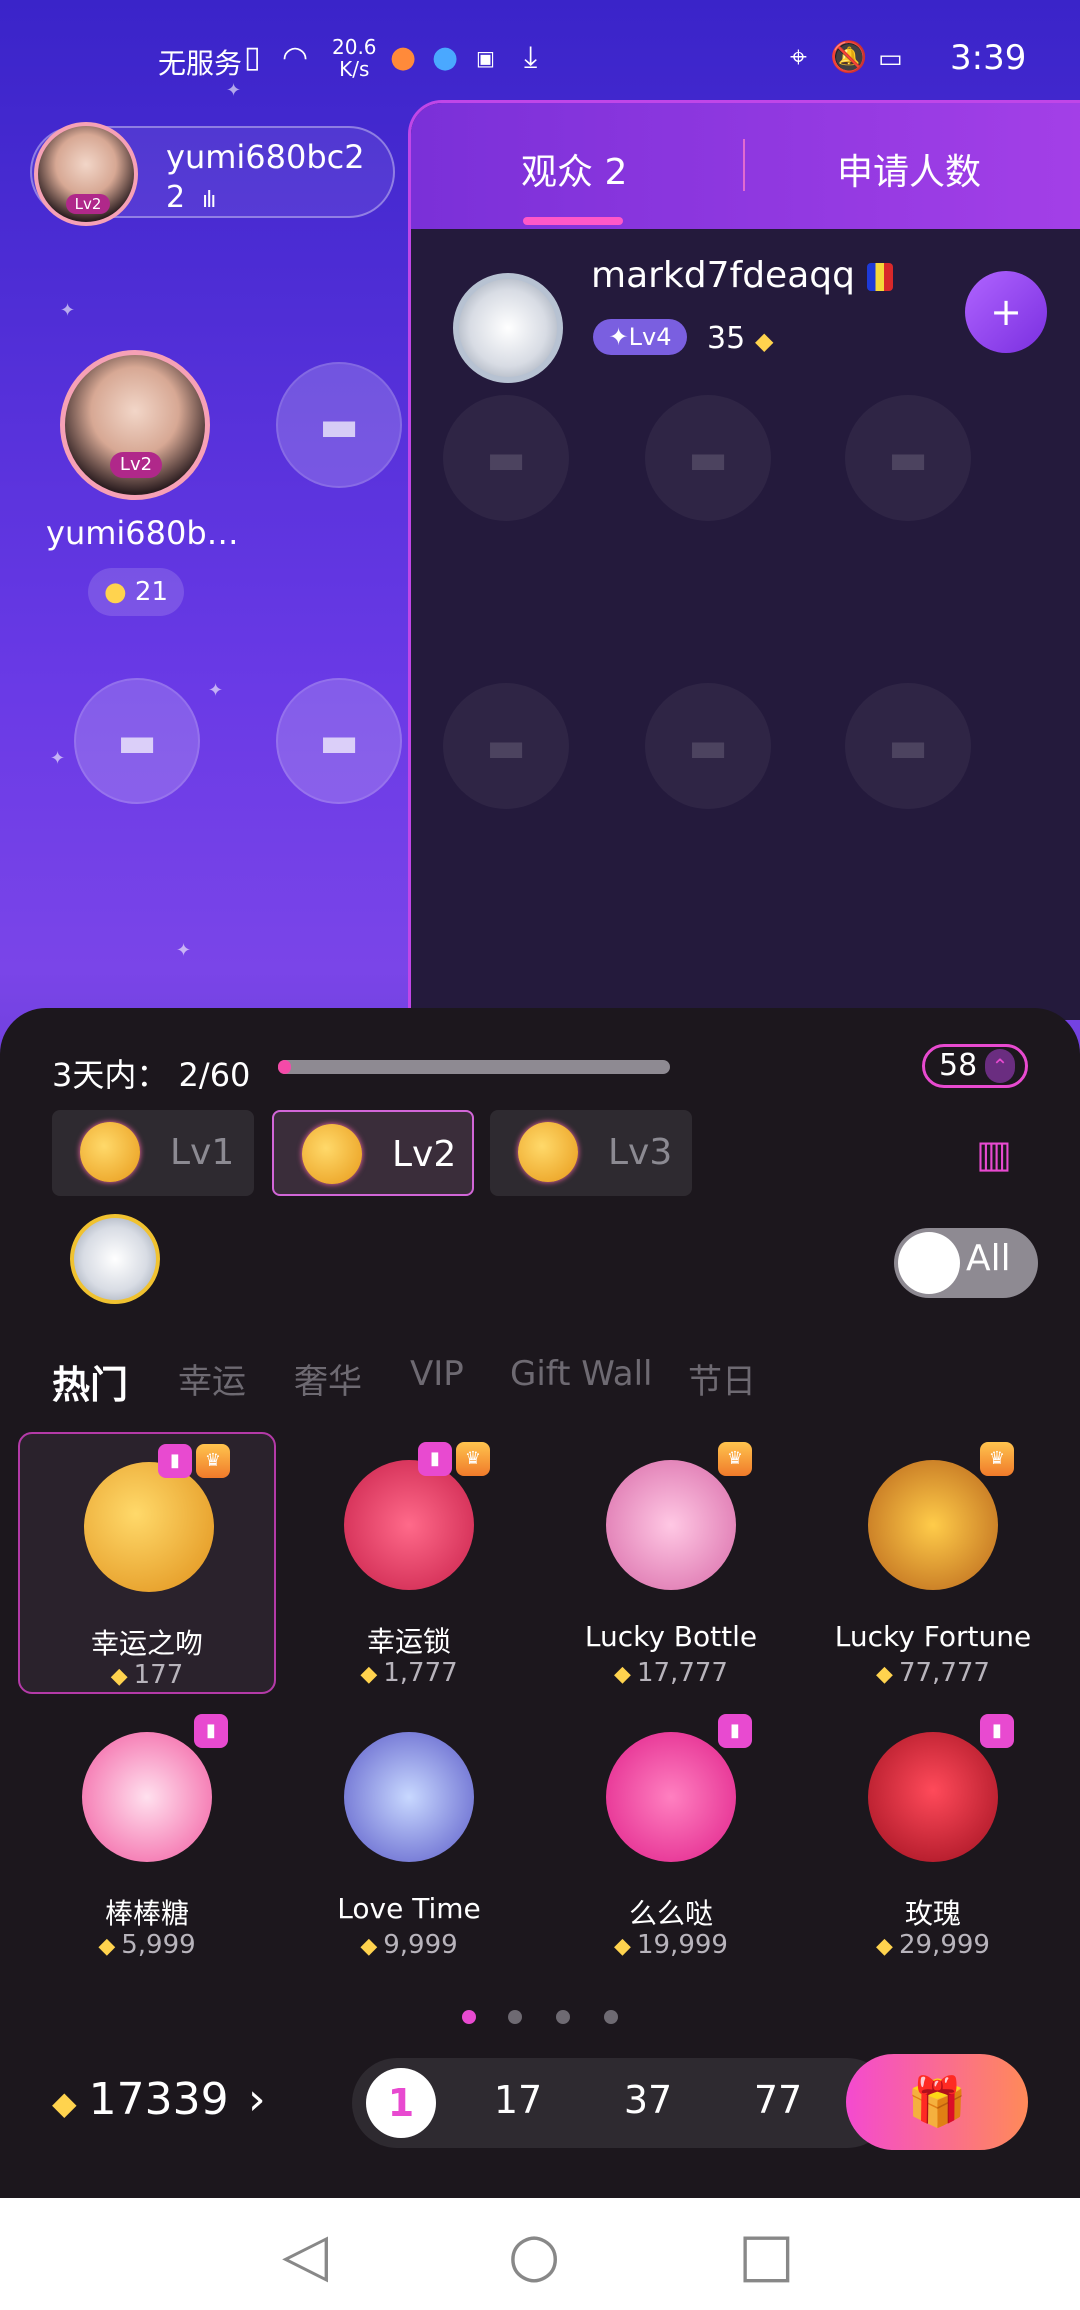 The image size is (1080, 2310). I want to click on app-icon: ●, so click(445, 57).